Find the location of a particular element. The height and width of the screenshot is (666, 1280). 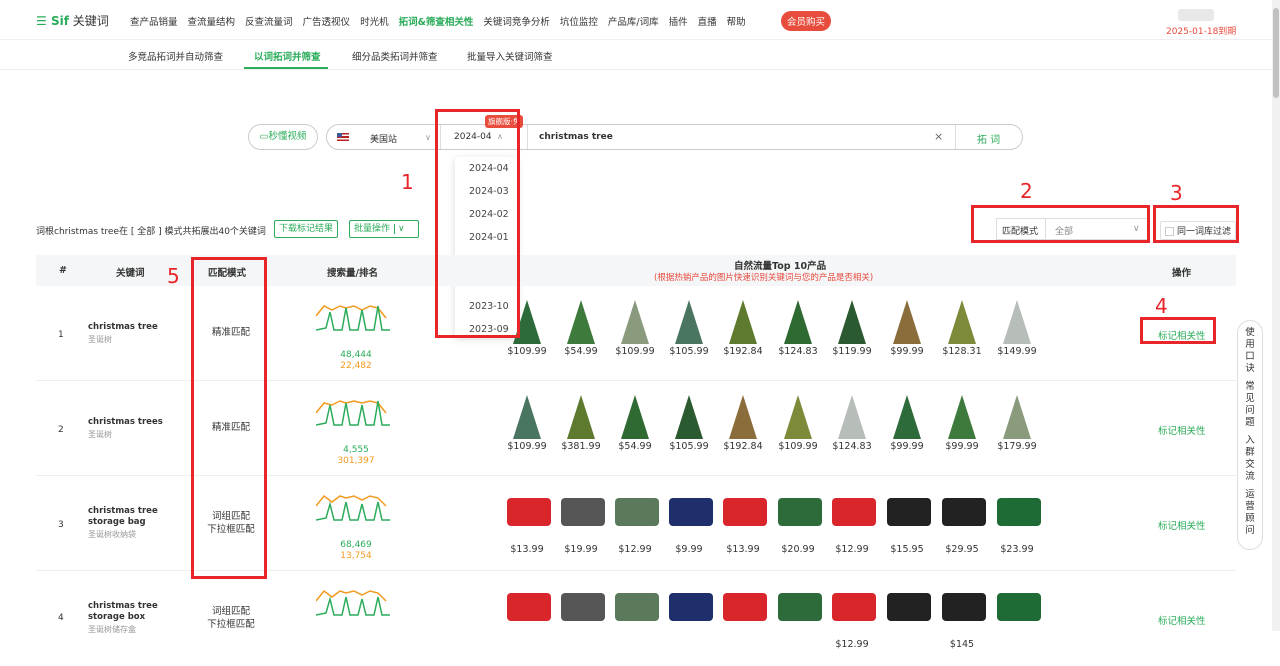

product-thumbnail: $128.31 is located at coordinates (962, 328).